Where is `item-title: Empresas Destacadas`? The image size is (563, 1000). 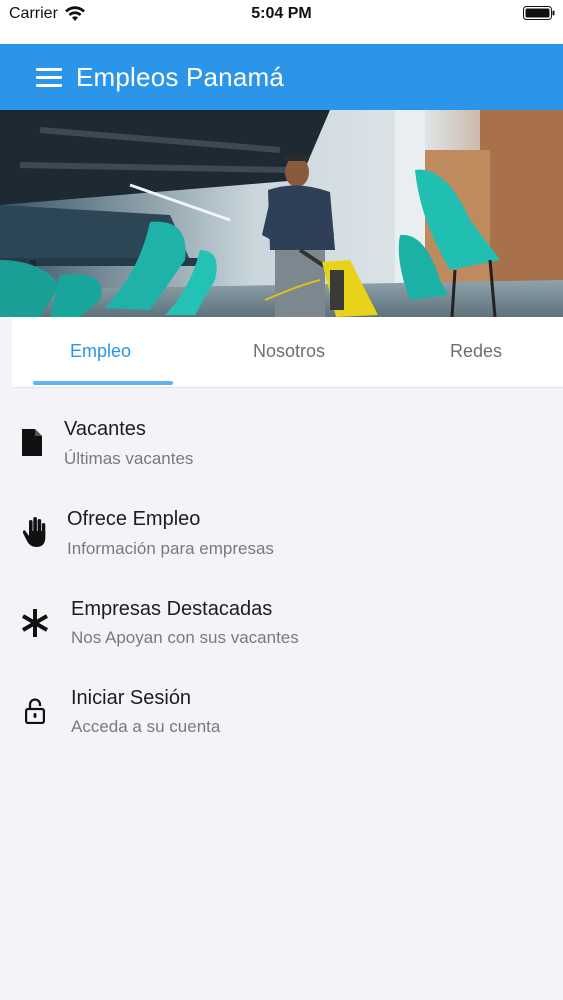 item-title: Empresas Destacadas is located at coordinates (172, 609).